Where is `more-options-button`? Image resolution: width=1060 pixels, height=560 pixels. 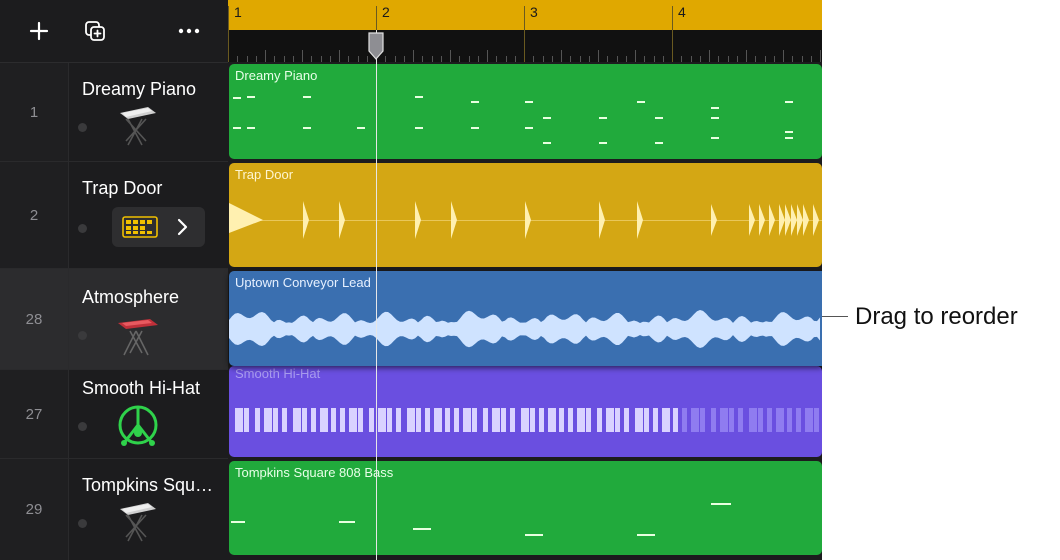
more-options-button is located at coordinates (189, 31).